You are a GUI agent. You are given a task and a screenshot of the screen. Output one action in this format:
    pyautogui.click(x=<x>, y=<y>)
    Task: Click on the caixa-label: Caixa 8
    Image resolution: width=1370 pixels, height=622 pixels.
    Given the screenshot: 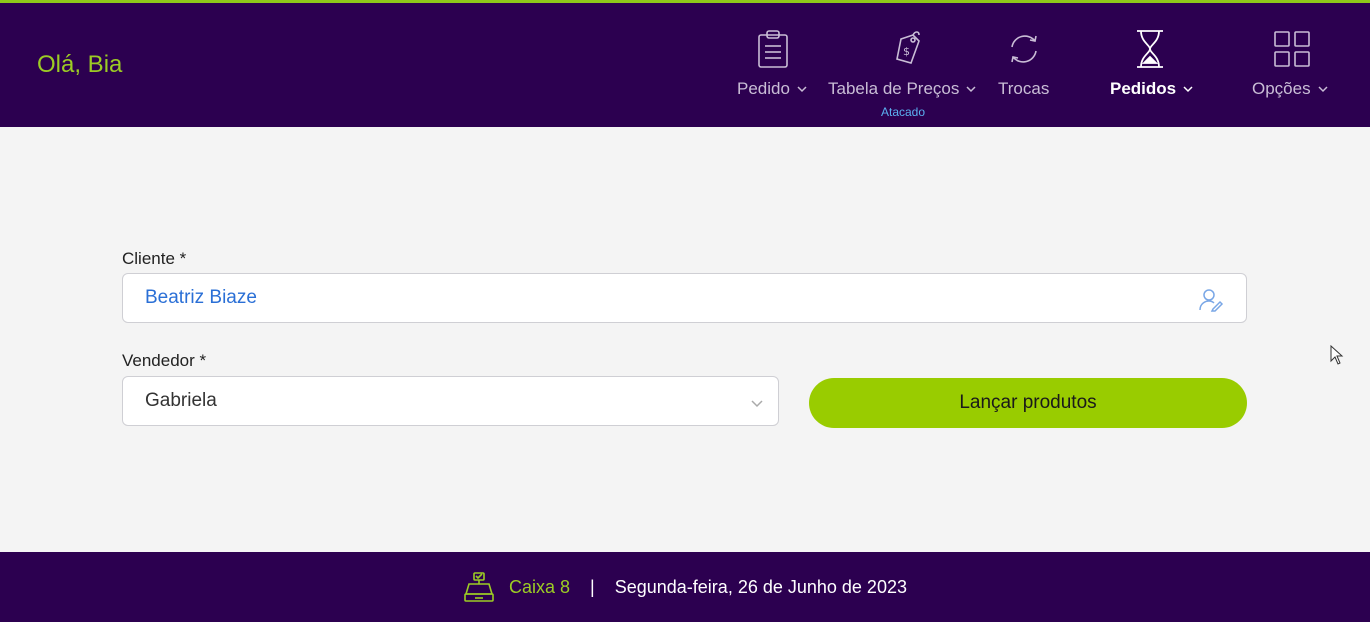 What is the action you would take?
    pyautogui.click(x=540, y=586)
    